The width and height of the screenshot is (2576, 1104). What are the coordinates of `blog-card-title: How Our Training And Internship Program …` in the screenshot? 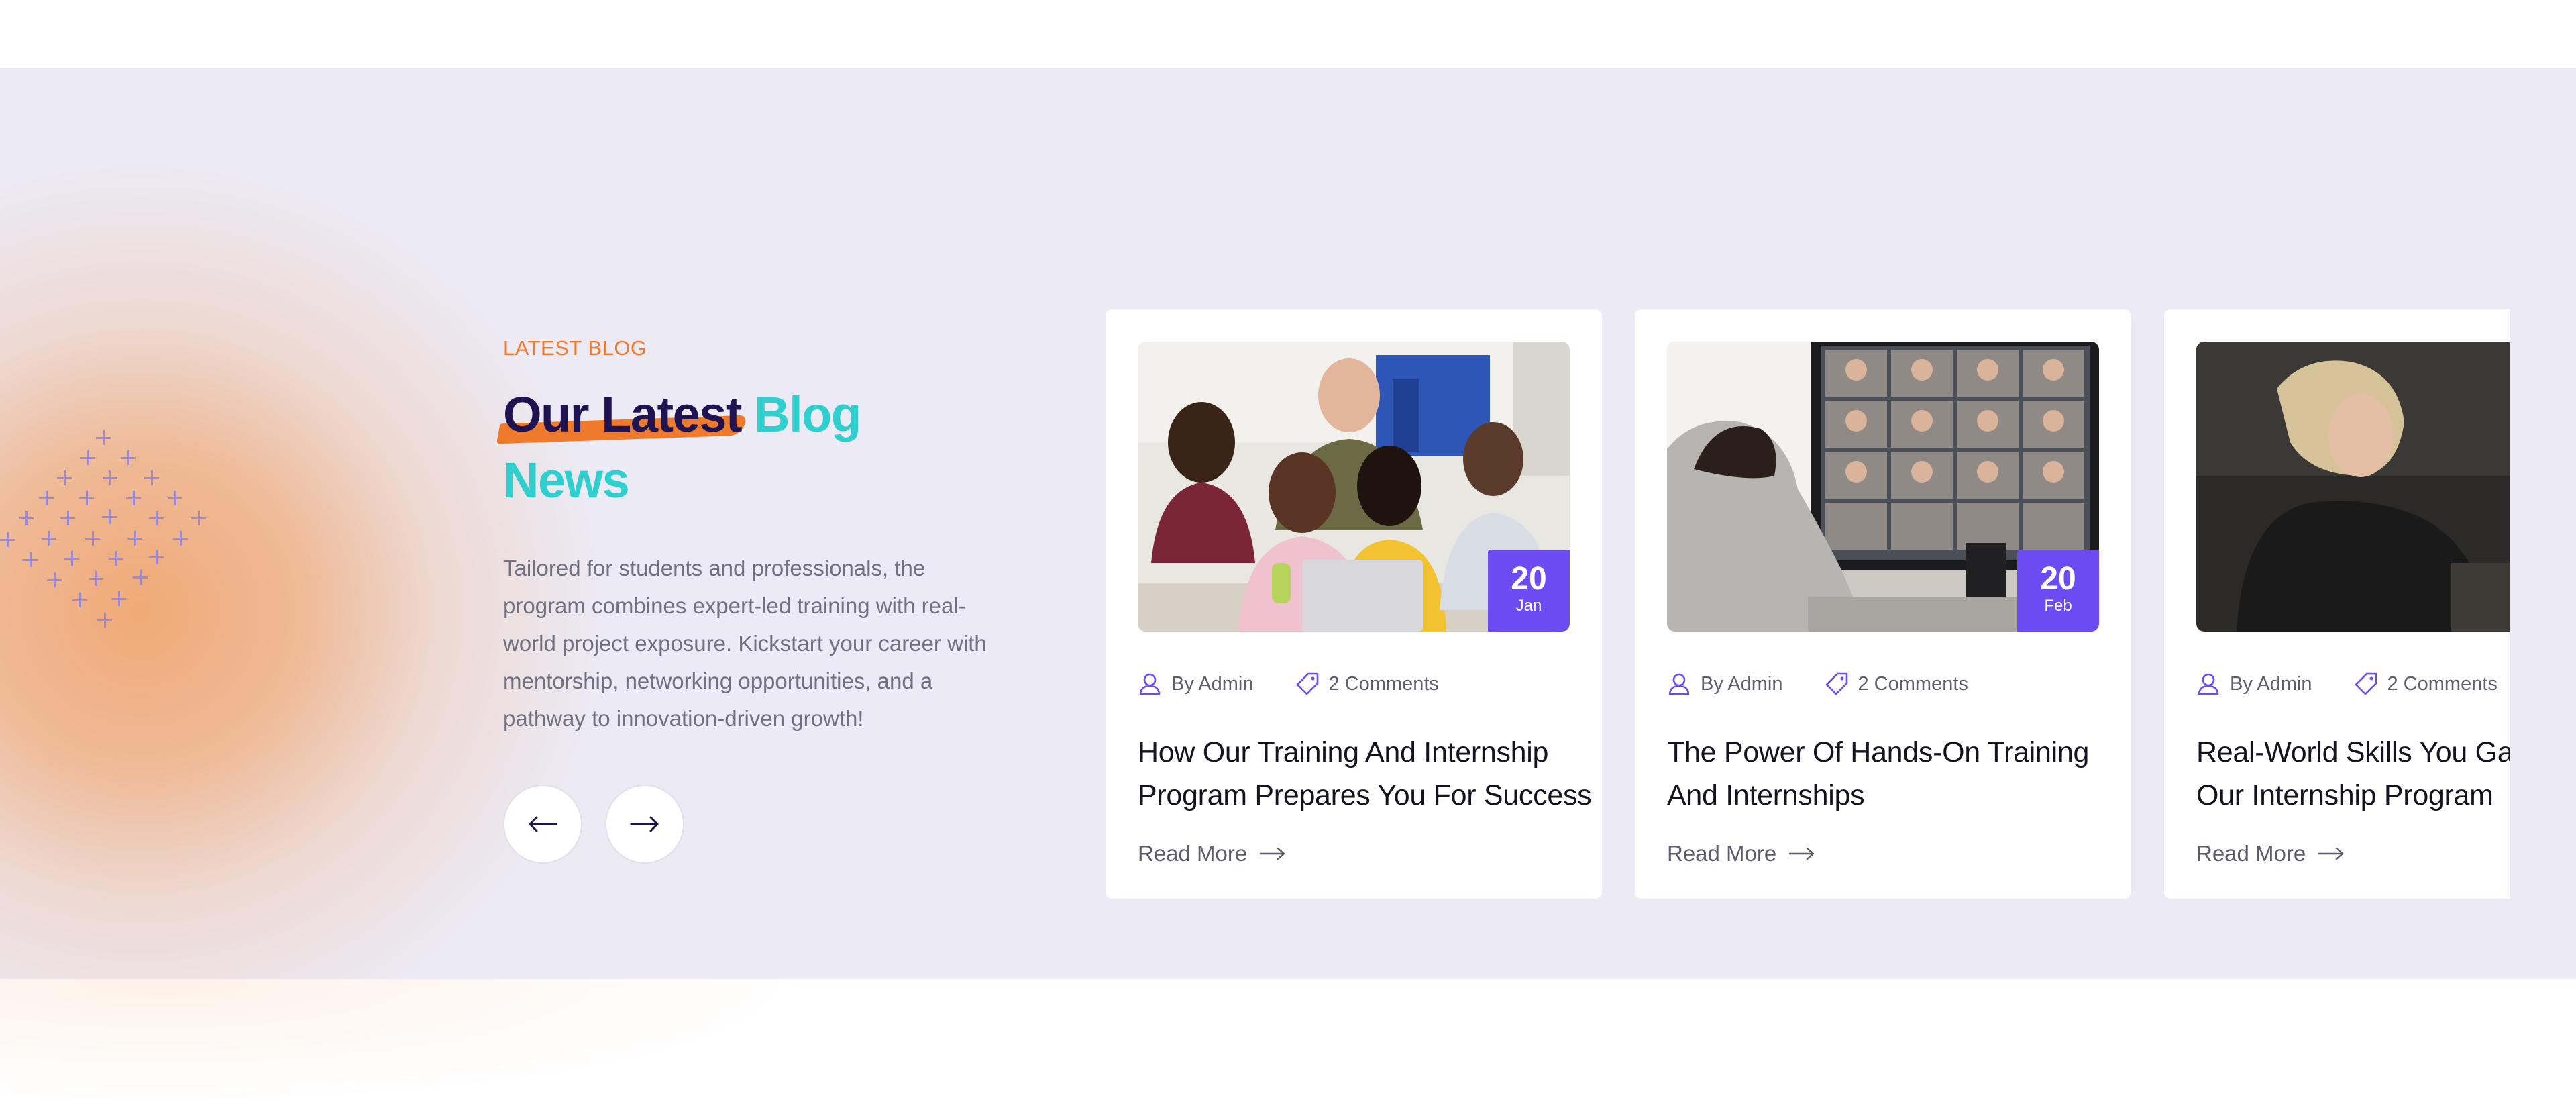 It's located at (1365, 774).